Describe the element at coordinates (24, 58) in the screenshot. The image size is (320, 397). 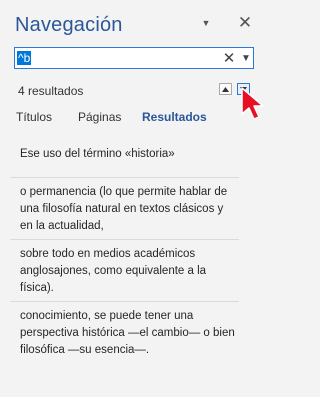
I see `search-value: ^b` at that location.